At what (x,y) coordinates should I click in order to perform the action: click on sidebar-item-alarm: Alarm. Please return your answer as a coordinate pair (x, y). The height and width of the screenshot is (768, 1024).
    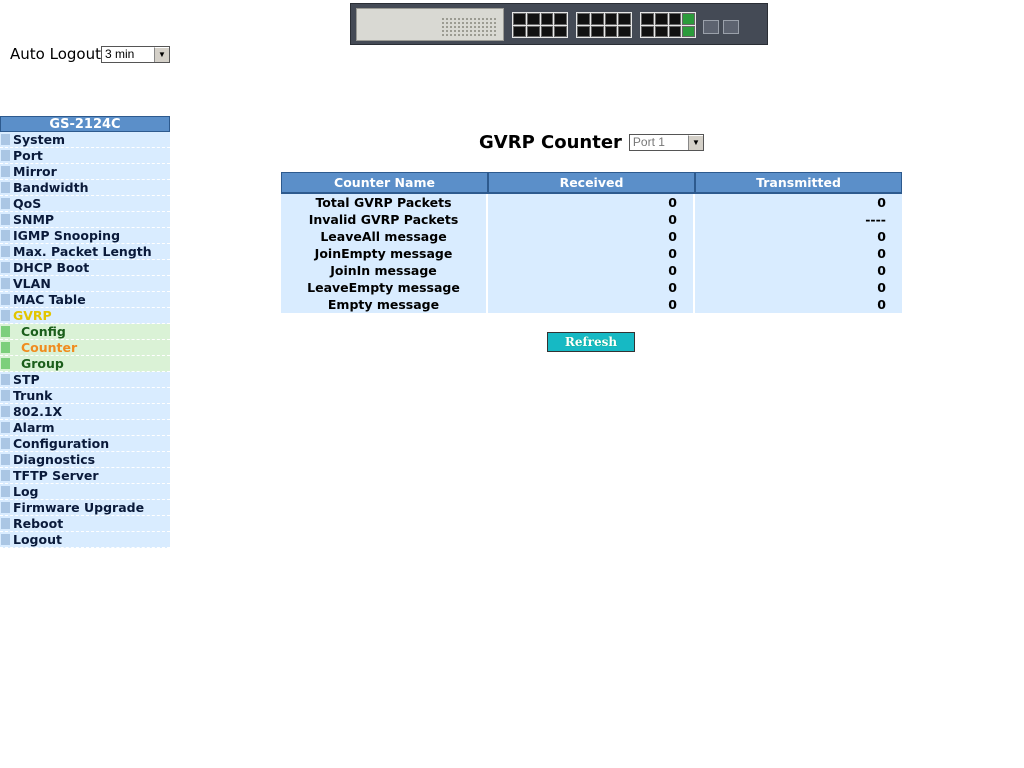
    Looking at the image, I should click on (85, 428).